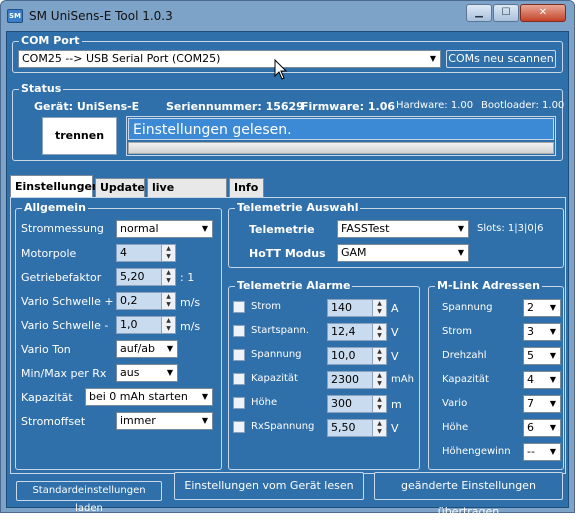 The height and width of the screenshot is (525, 575). Describe the element at coordinates (229, 59) in the screenshot. I see `com-port-select: COM25 --> USB Serial Port (COM25) ▼` at that location.